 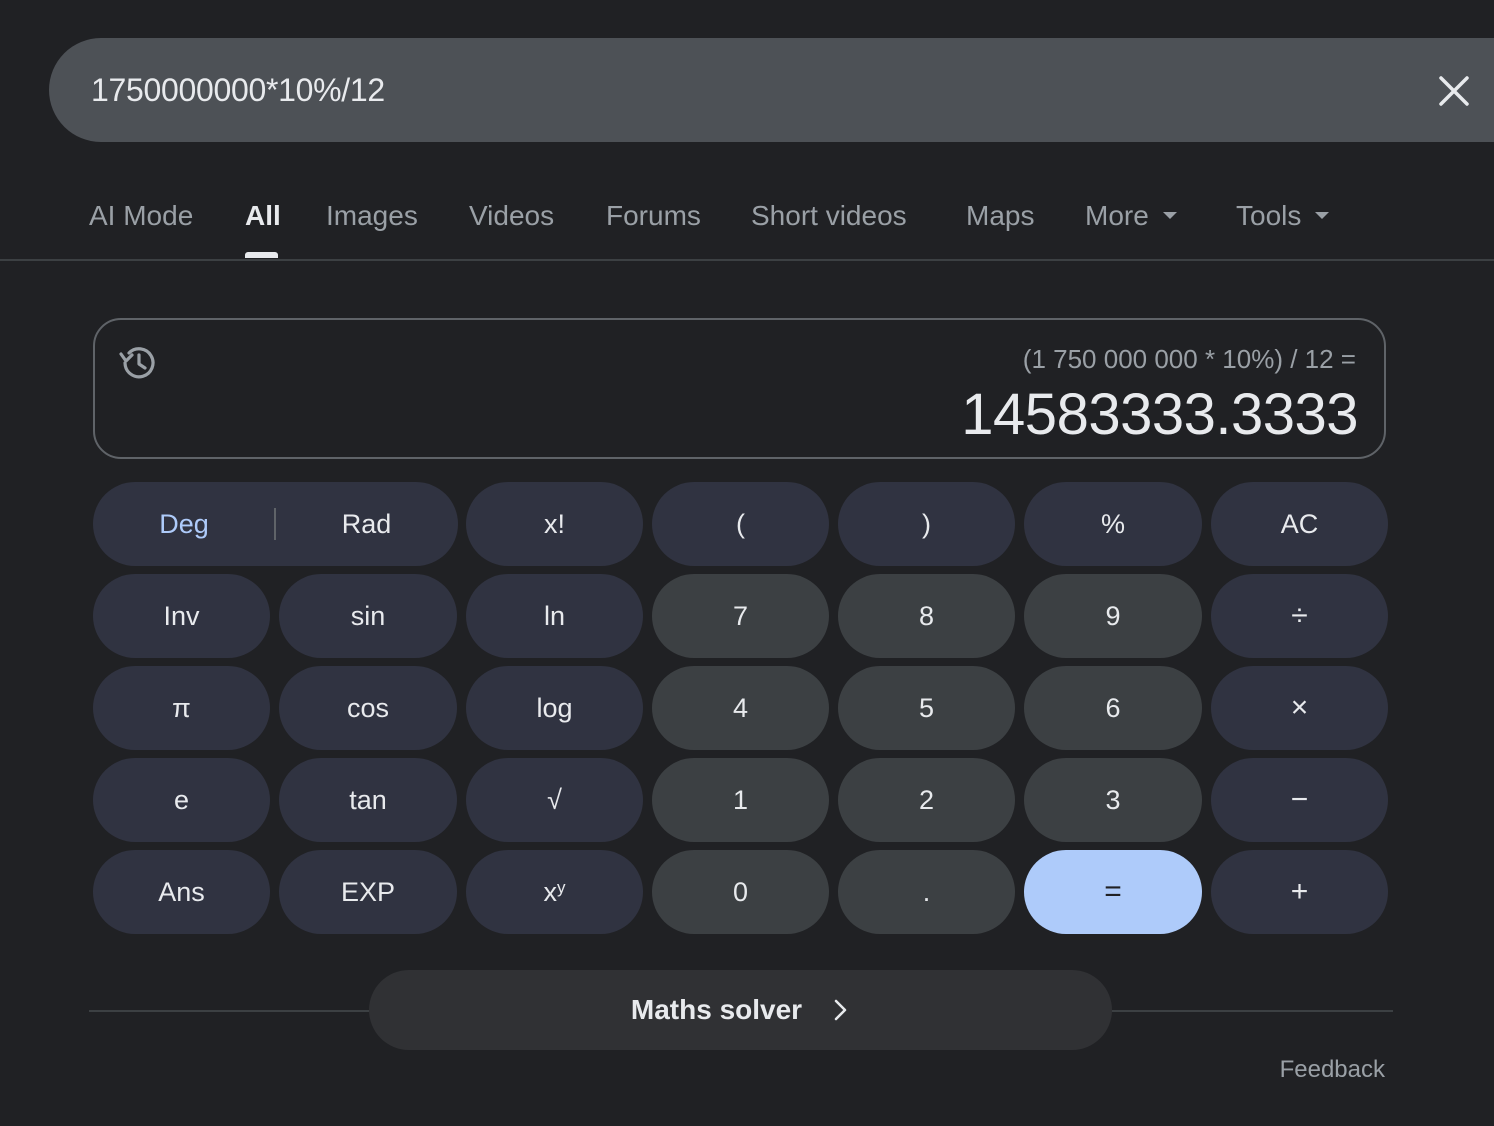 I want to click on equals-button: =, so click(x=1113, y=892).